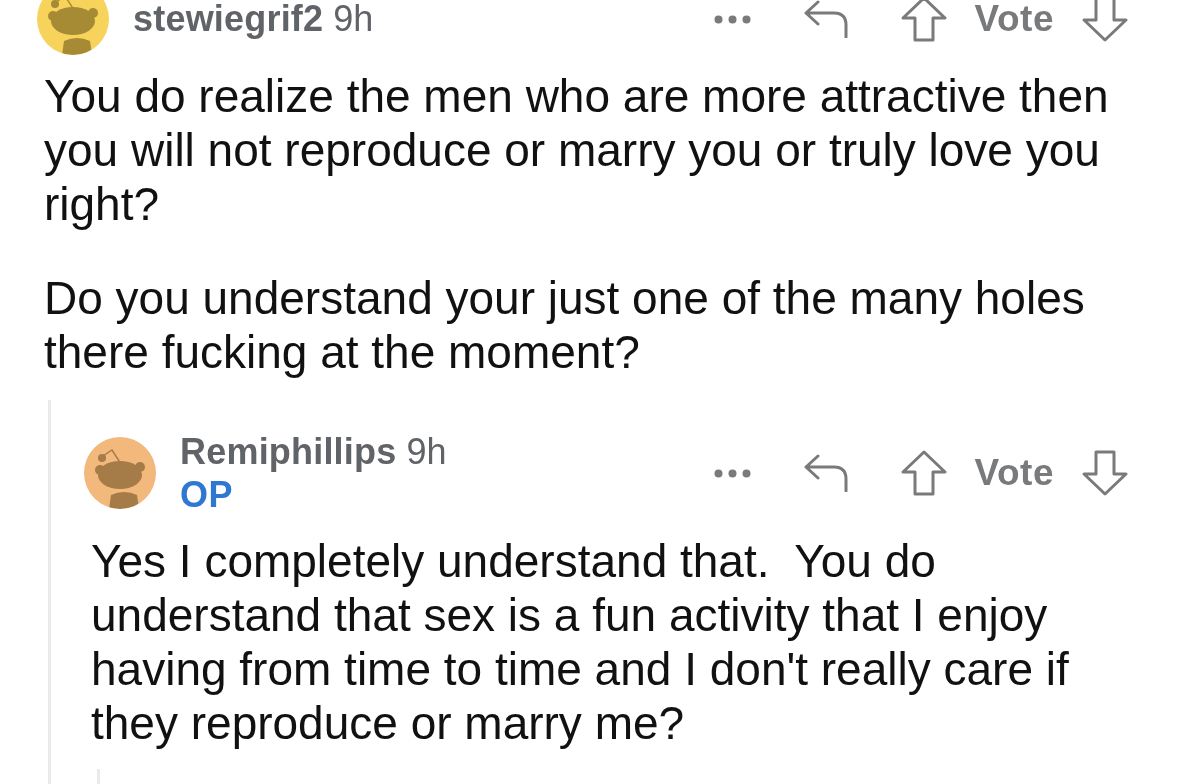 The height and width of the screenshot is (784, 1179). Describe the element at coordinates (565, 325) in the screenshot. I see `comment-text: Do you understand your just one of the many holes there fucking at the moment?` at that location.